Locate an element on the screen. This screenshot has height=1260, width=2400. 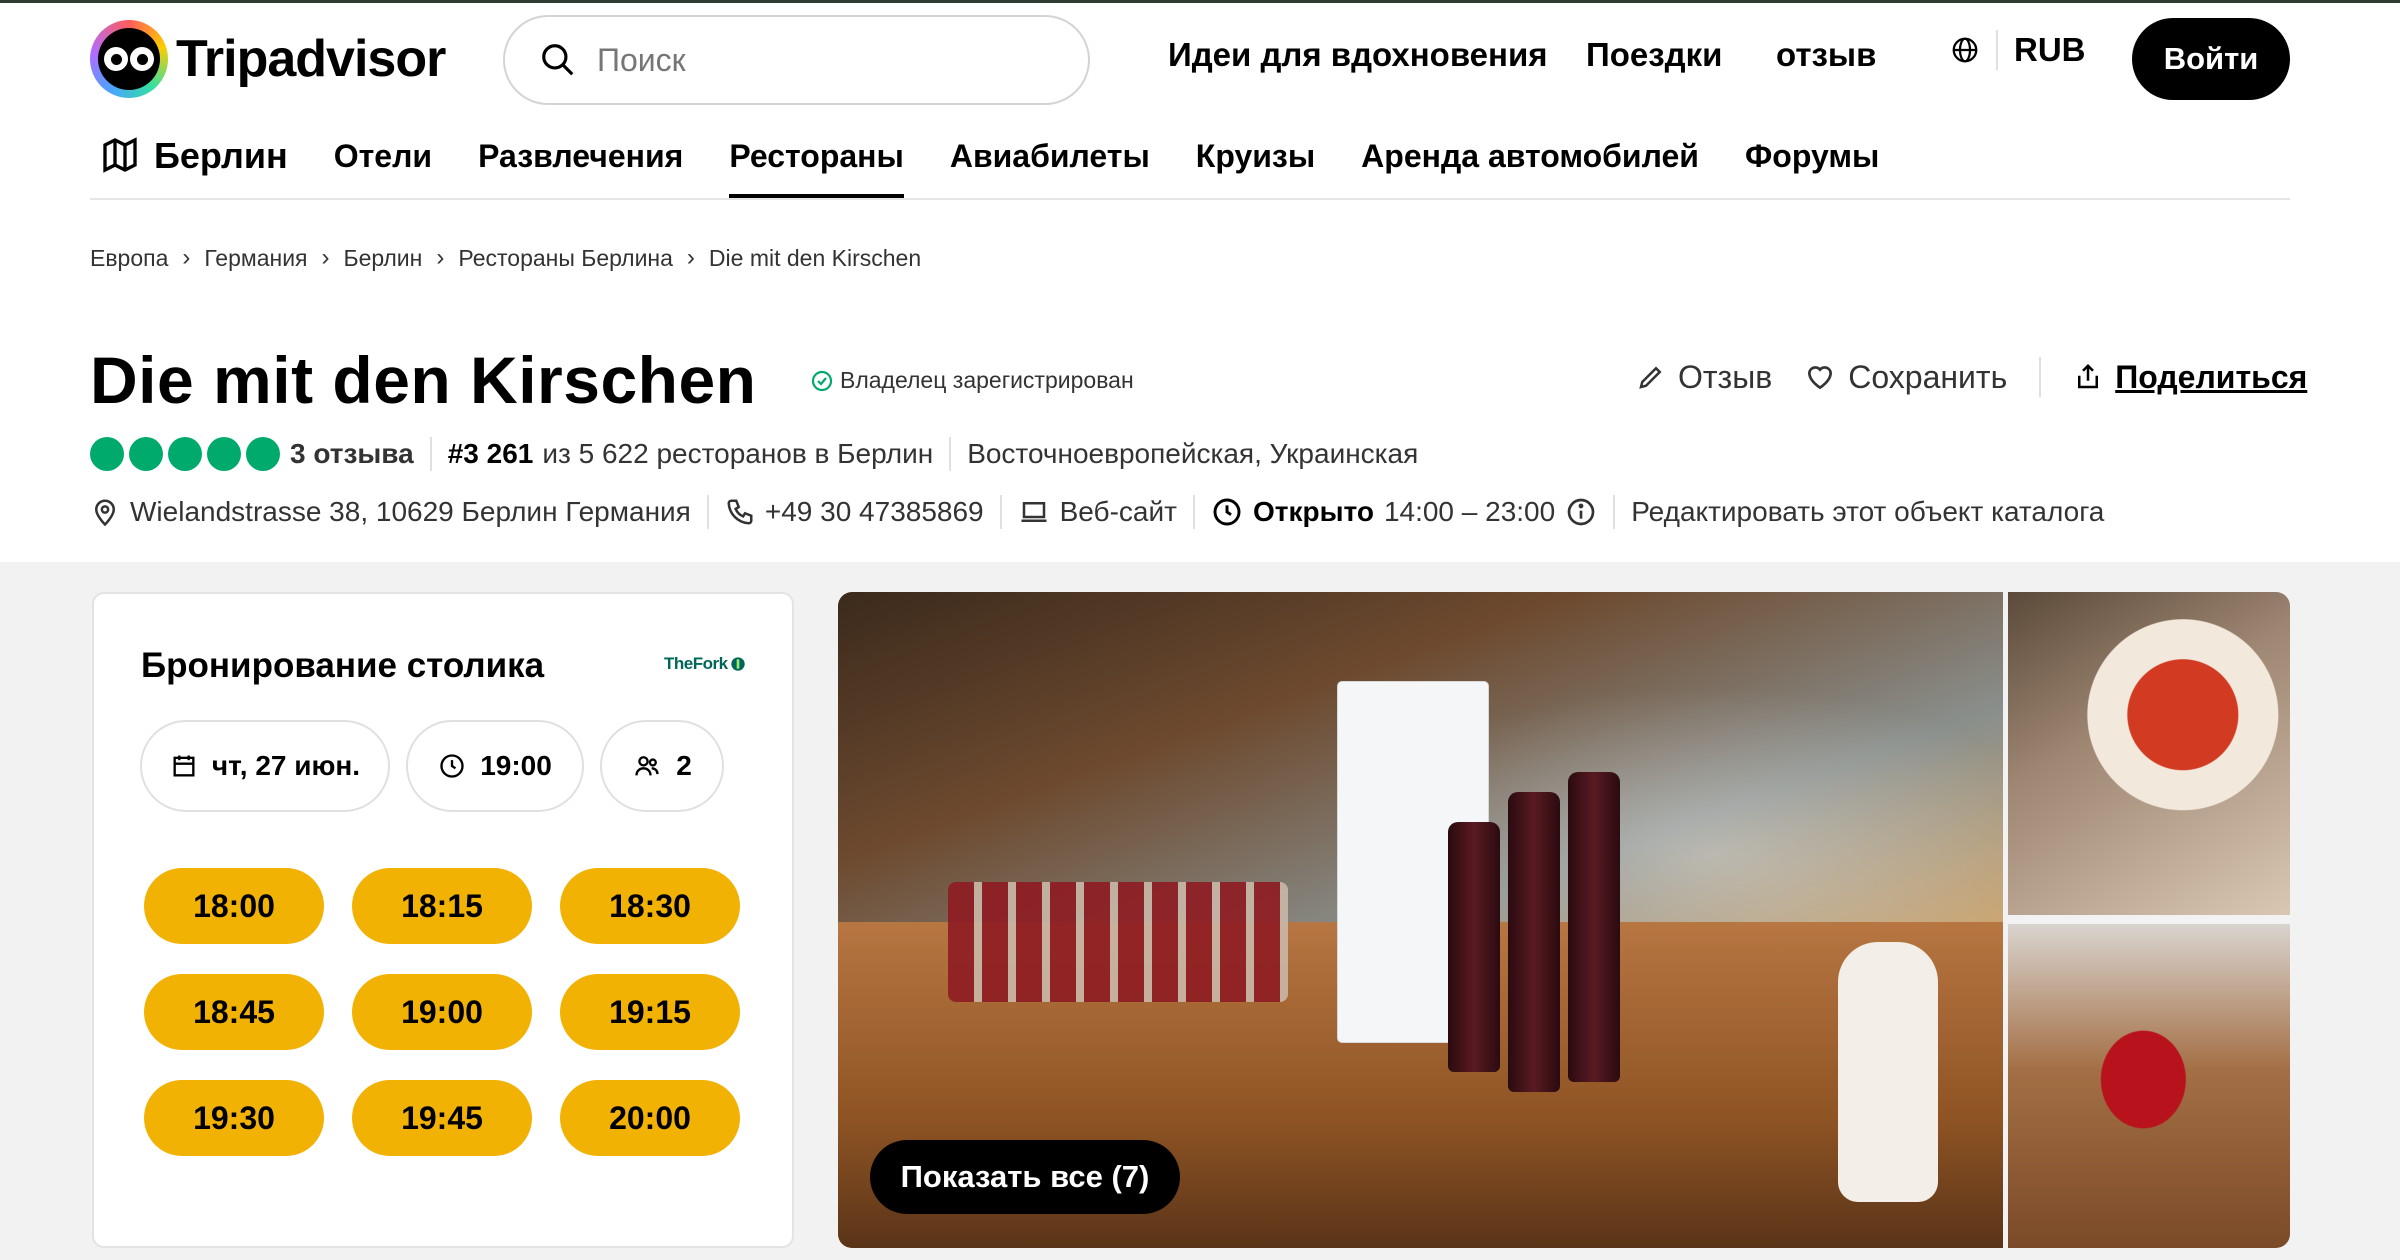
info-icon is located at coordinates (1581, 512).